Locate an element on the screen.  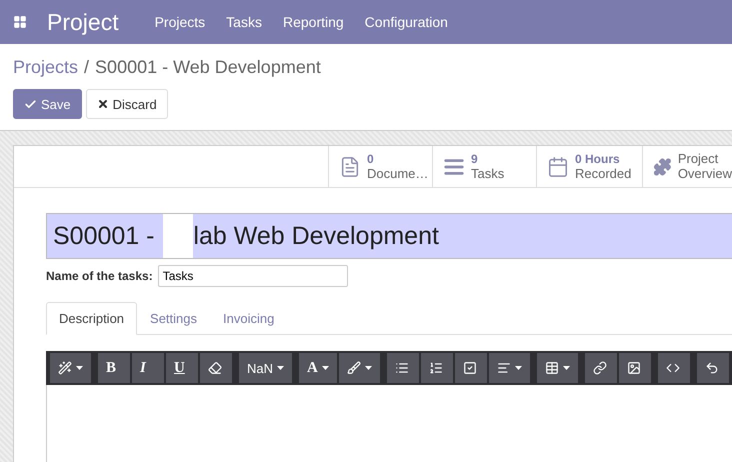
menu-item: Projects is located at coordinates (180, 22).